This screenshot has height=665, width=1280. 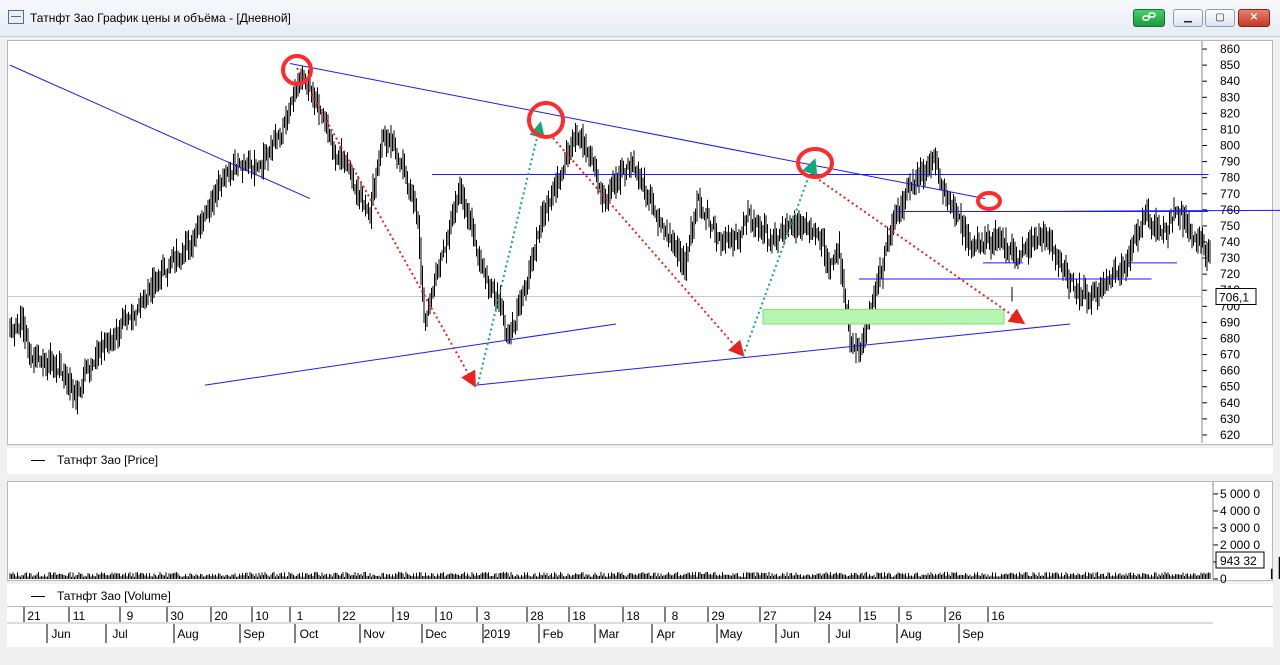 I want to click on day-label: 22, so click(x=349, y=616).